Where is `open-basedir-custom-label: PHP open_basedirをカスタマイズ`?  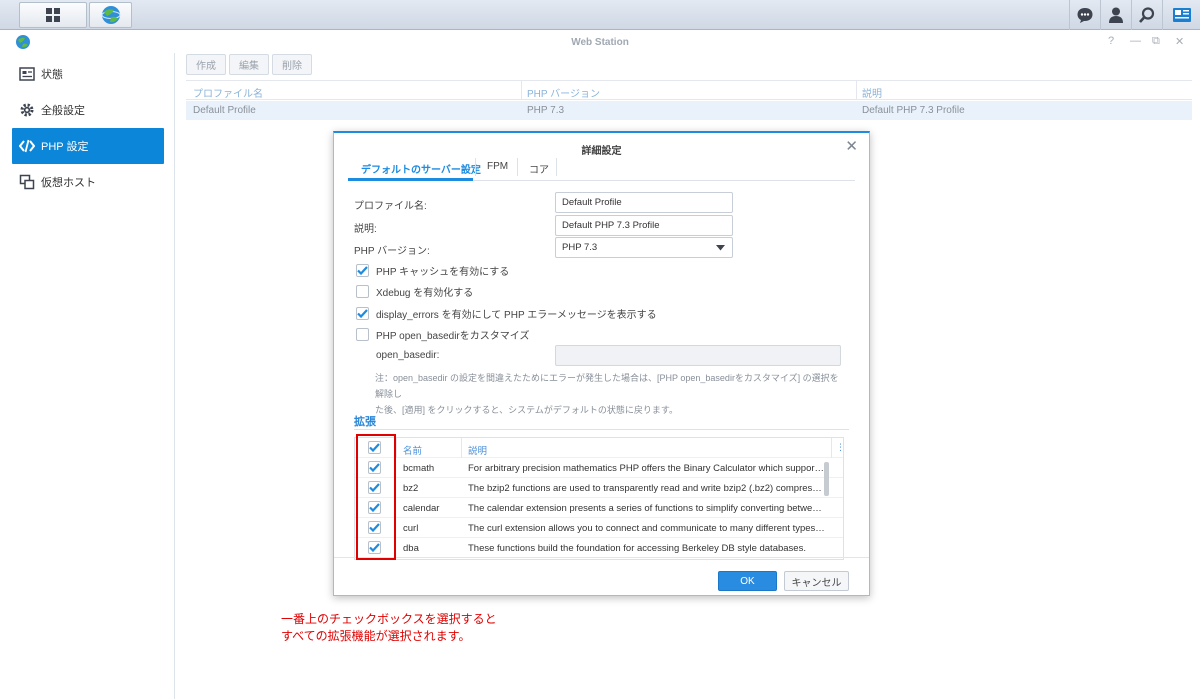 open-basedir-custom-label: PHP open_basedirをカスタマイズ is located at coordinates (453, 336).